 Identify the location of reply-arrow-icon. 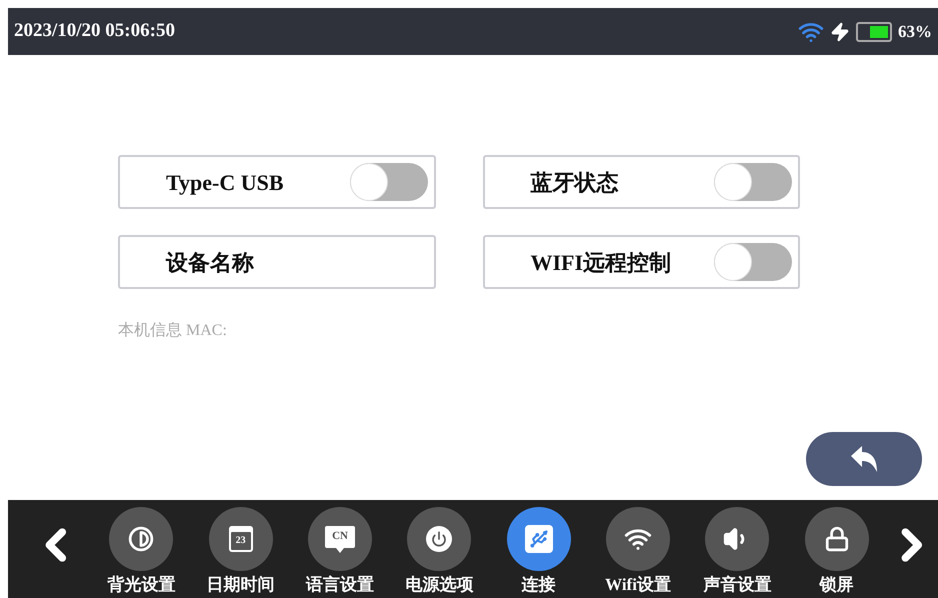
(864, 459).